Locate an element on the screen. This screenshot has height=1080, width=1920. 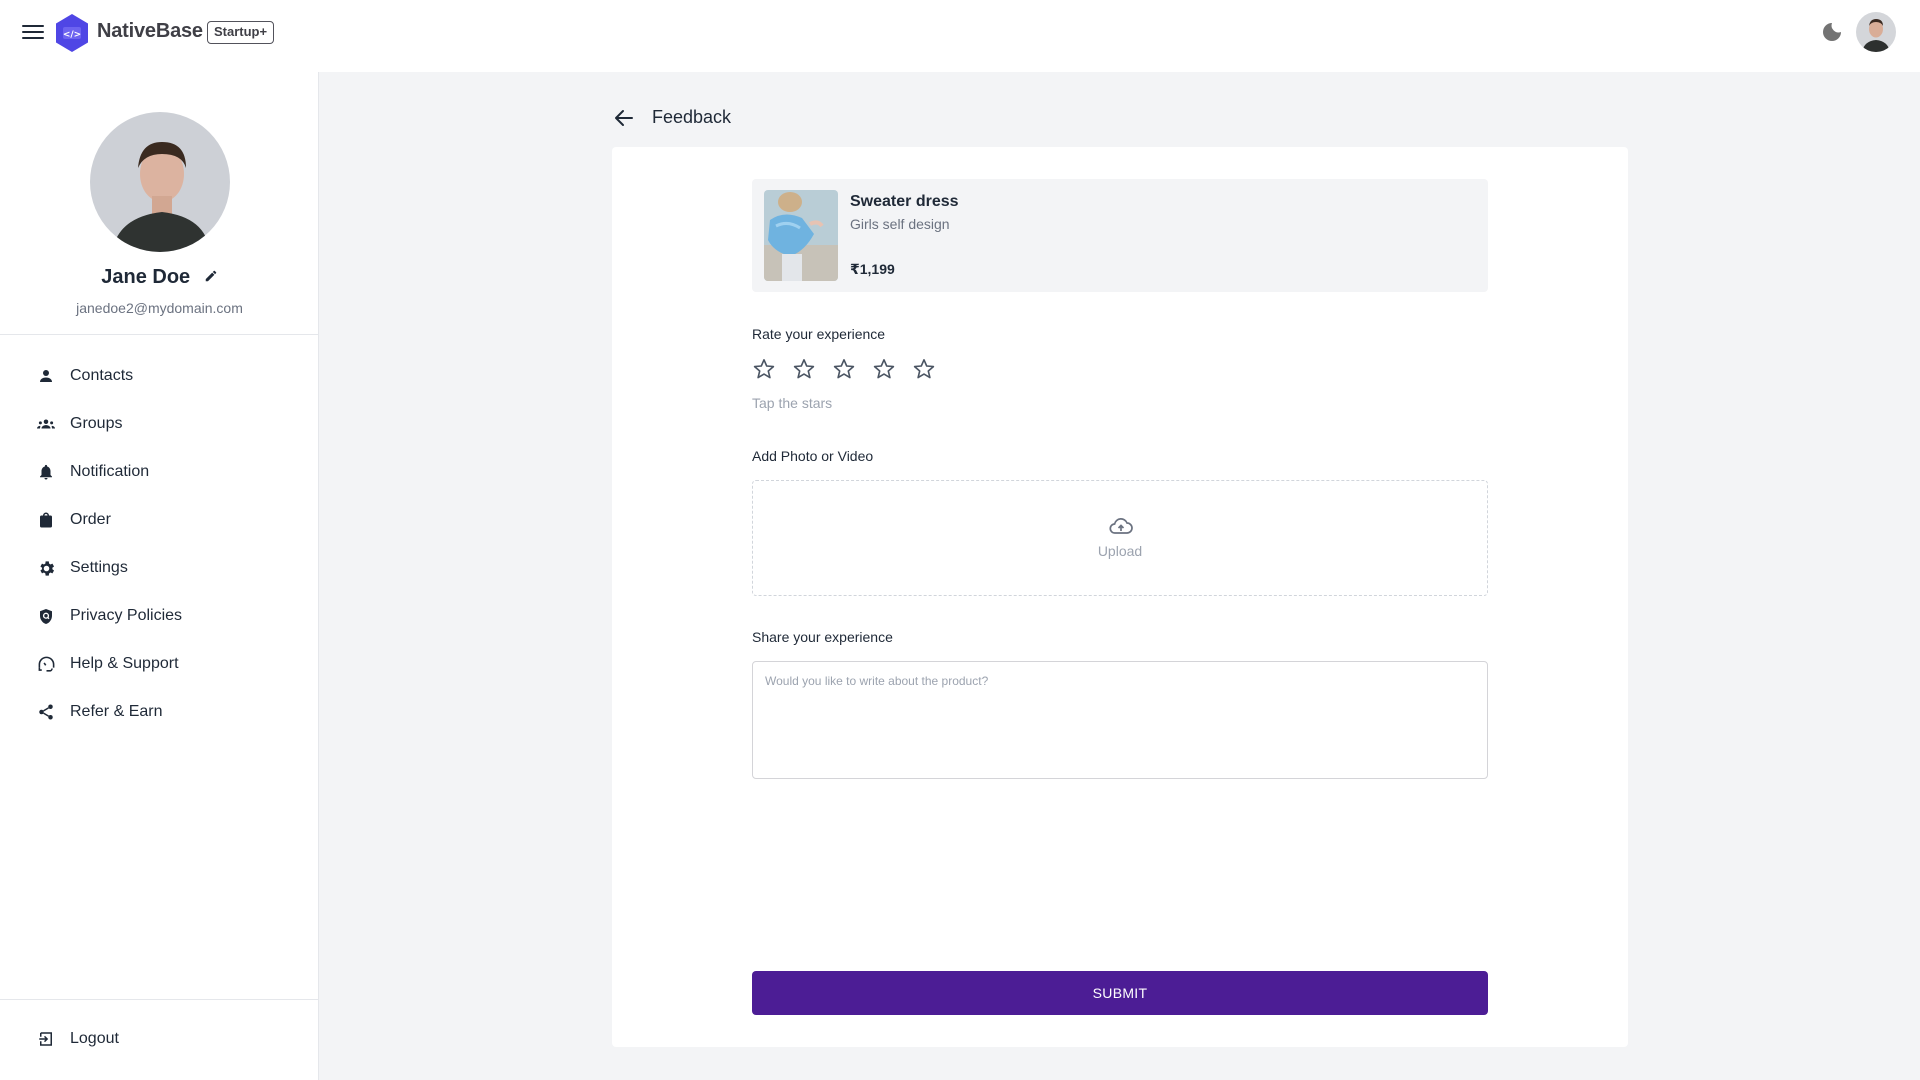
sidebar-item-label: Notification is located at coordinates (110, 471).